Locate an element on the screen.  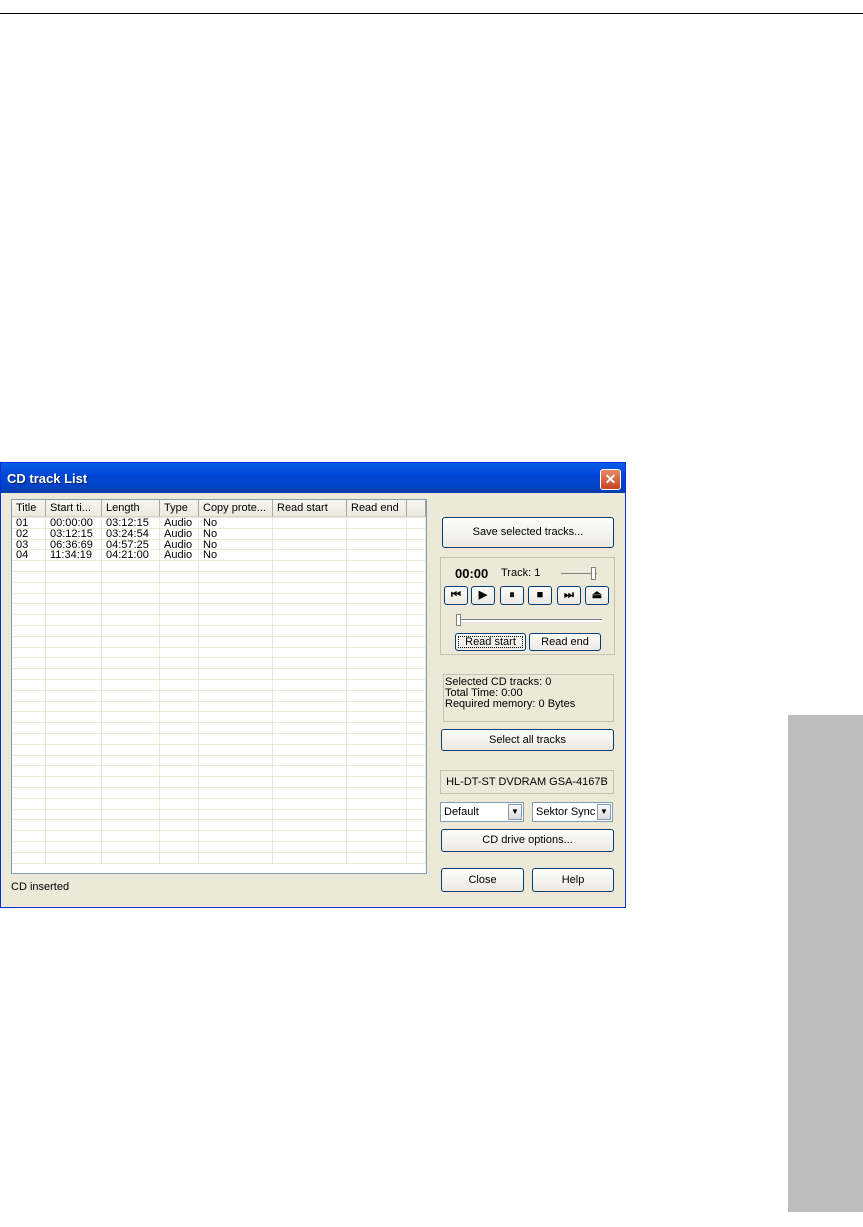
volume-slider-handle is located at coordinates (593, 573).